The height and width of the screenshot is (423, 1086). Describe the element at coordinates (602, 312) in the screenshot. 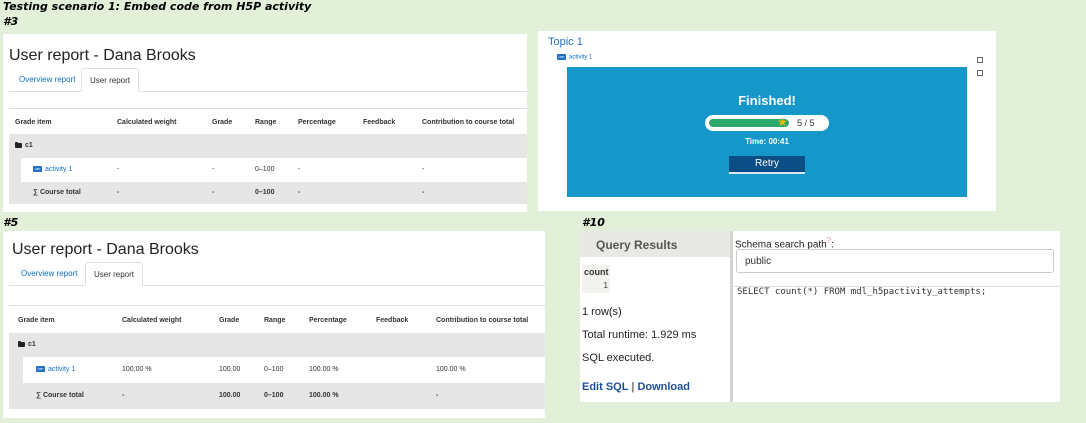

I see `rows-count: 1 row(s)` at that location.